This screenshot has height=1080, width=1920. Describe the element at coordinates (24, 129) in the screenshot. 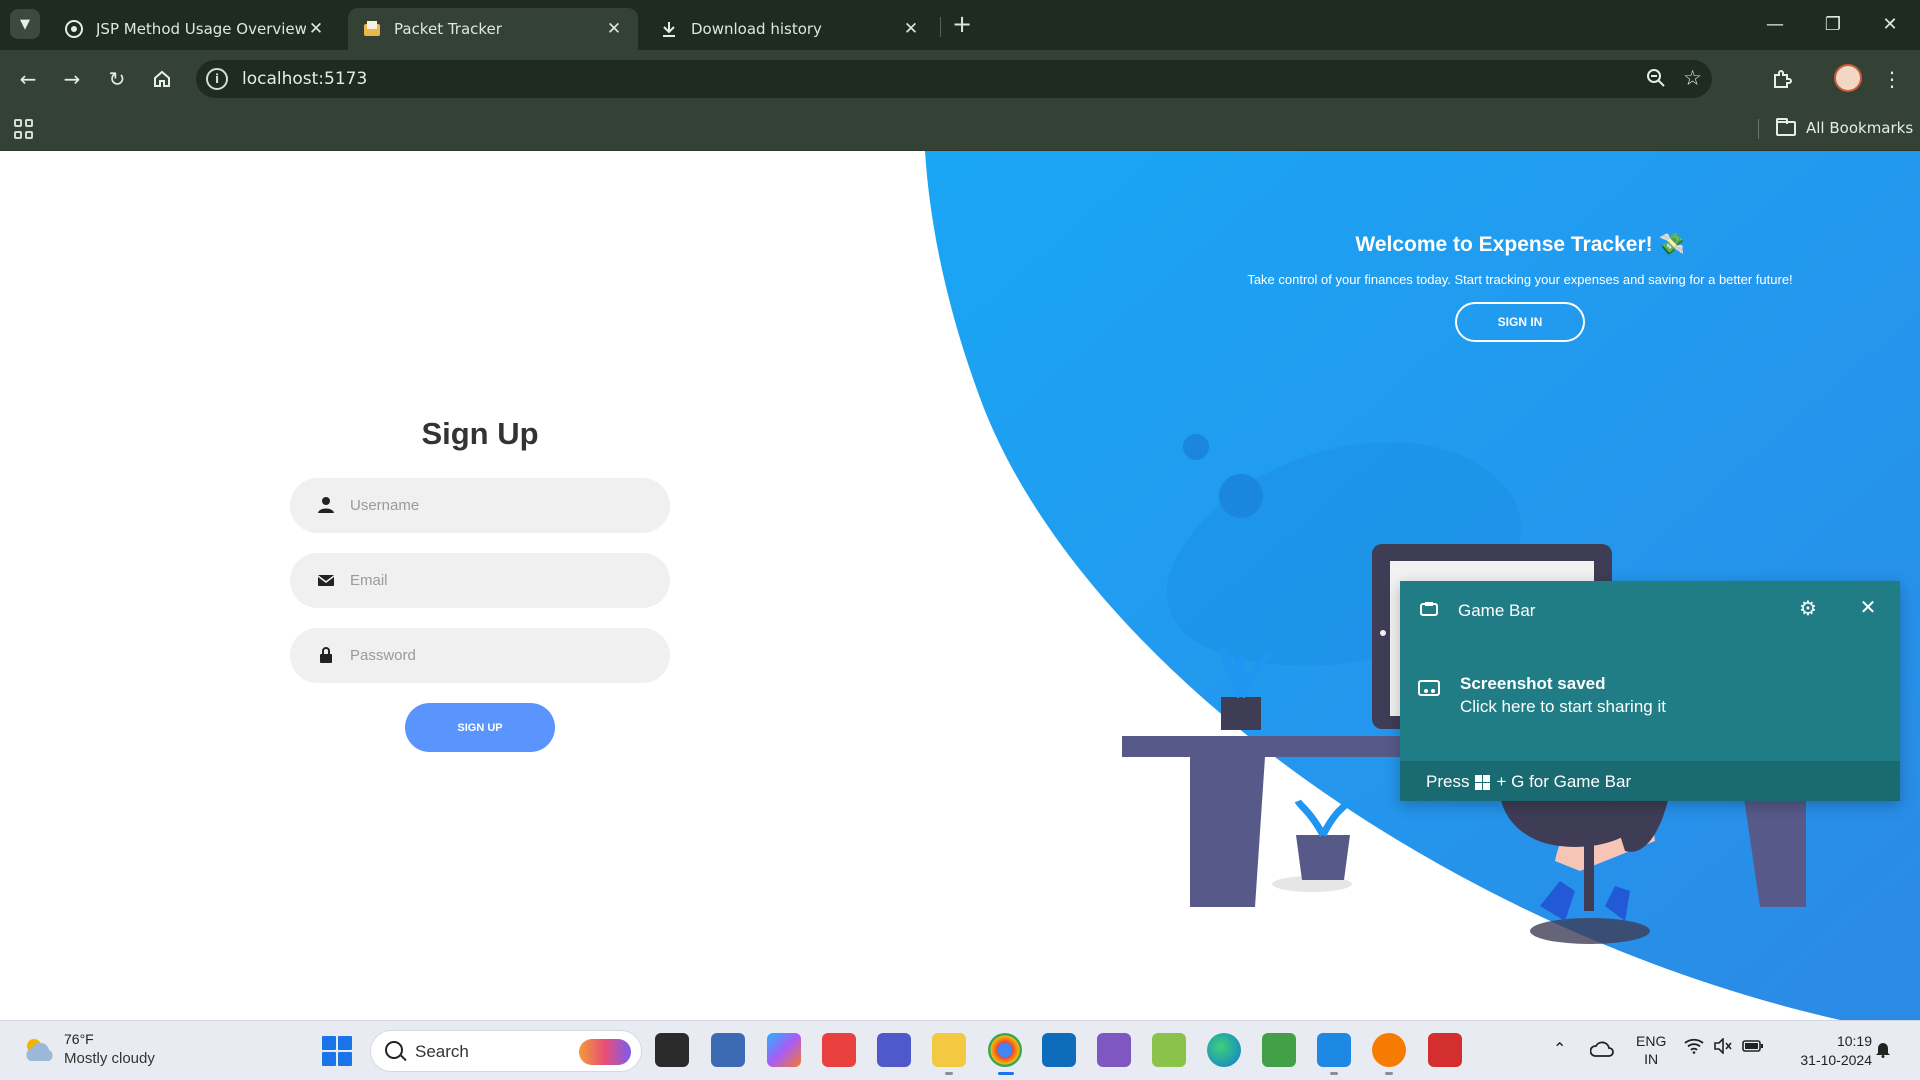

I see `apps-grid-icon` at that location.